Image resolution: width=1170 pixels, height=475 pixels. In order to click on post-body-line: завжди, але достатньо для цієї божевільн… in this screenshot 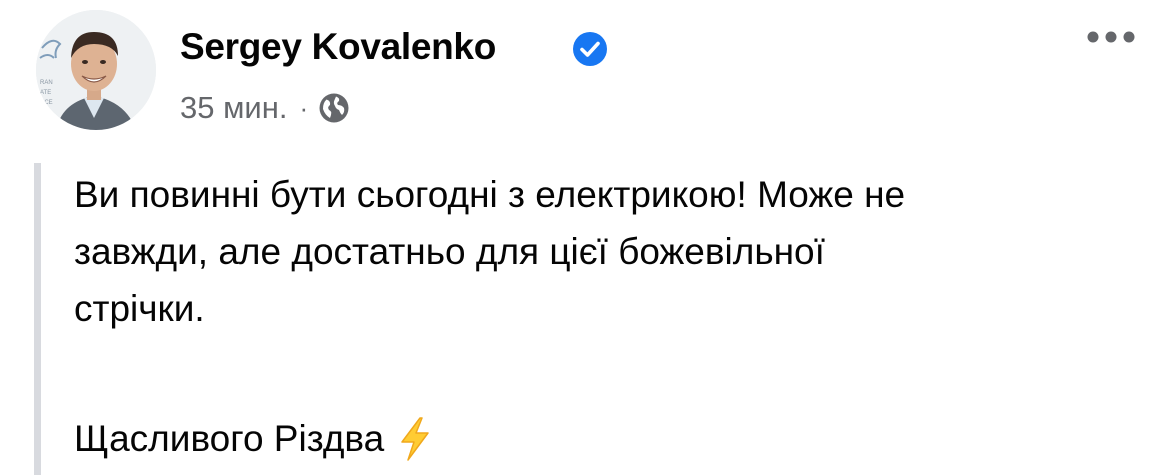, I will do `click(449, 251)`.